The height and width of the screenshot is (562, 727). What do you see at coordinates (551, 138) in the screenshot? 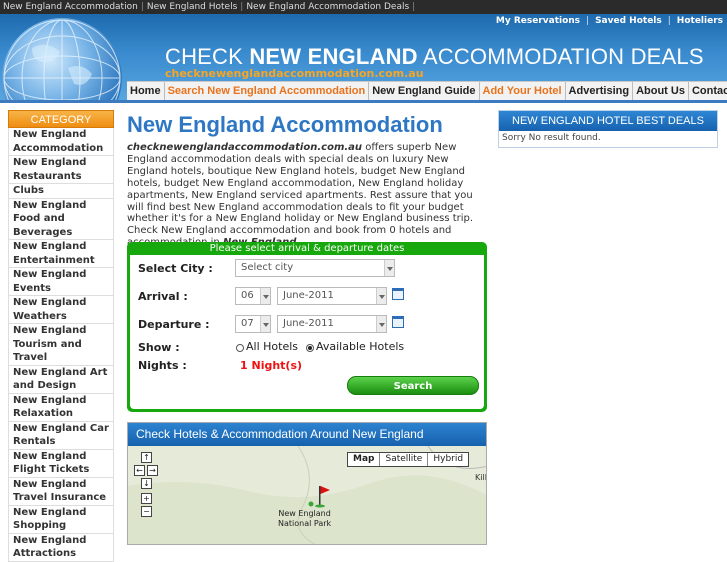
I see `best-deals-message: Sorry No result found.` at bounding box center [551, 138].